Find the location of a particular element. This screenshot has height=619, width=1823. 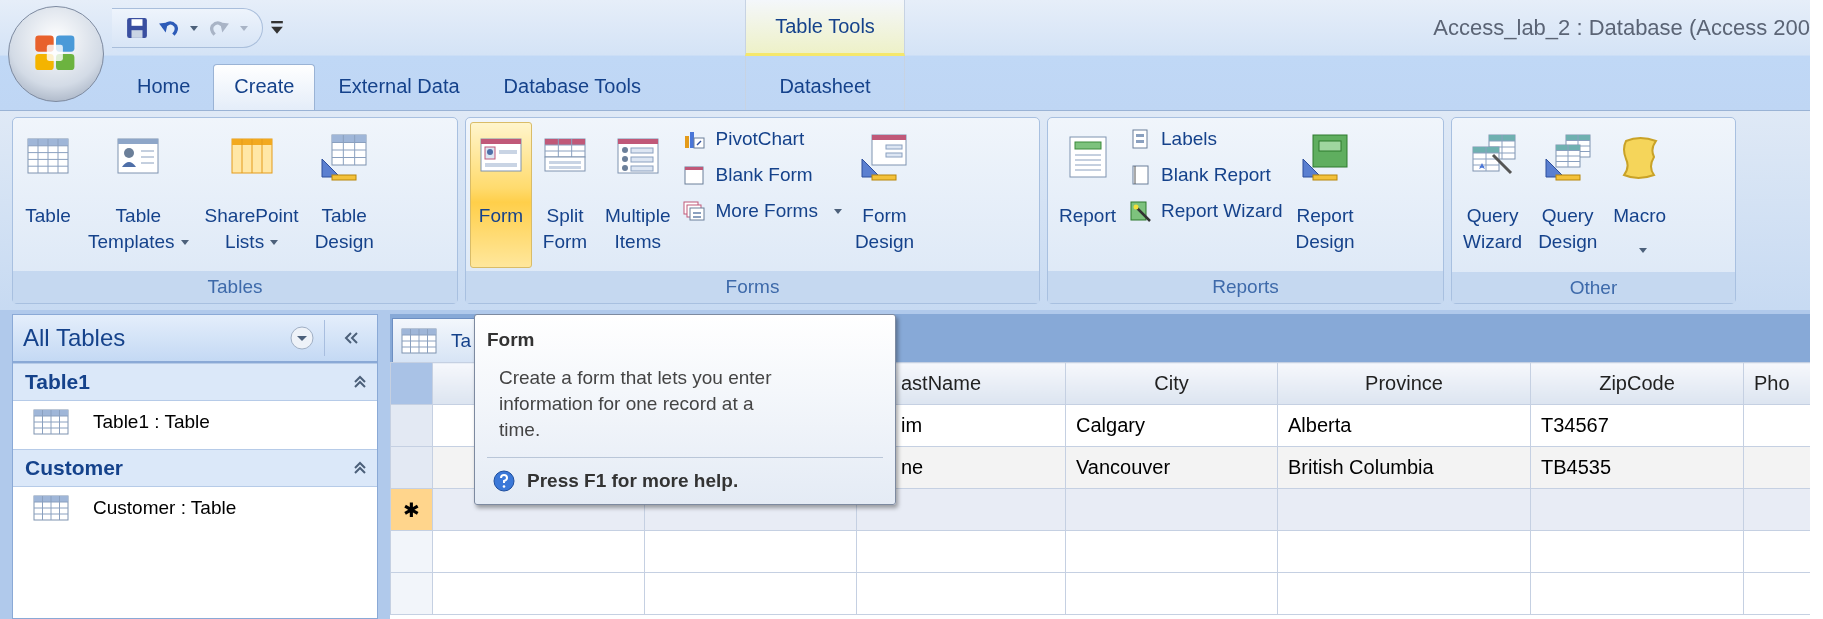

ribbon-button: Table Templates is located at coordinates (138, 195).